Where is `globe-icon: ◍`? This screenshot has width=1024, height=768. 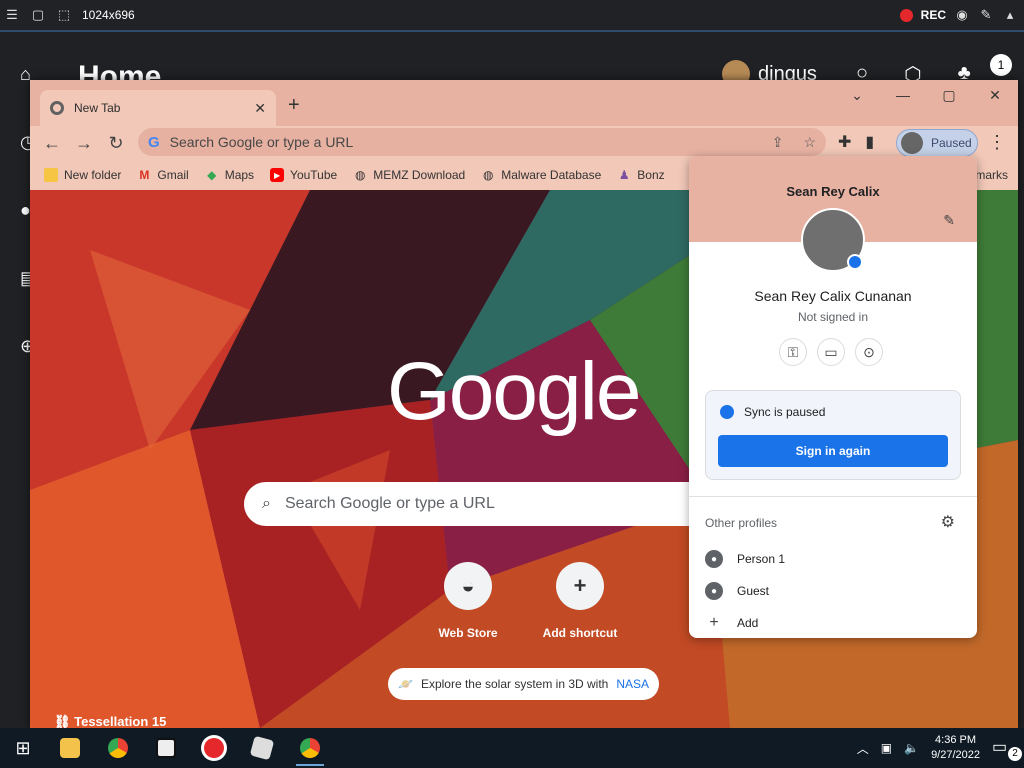 globe-icon: ◍ is located at coordinates (360, 175).